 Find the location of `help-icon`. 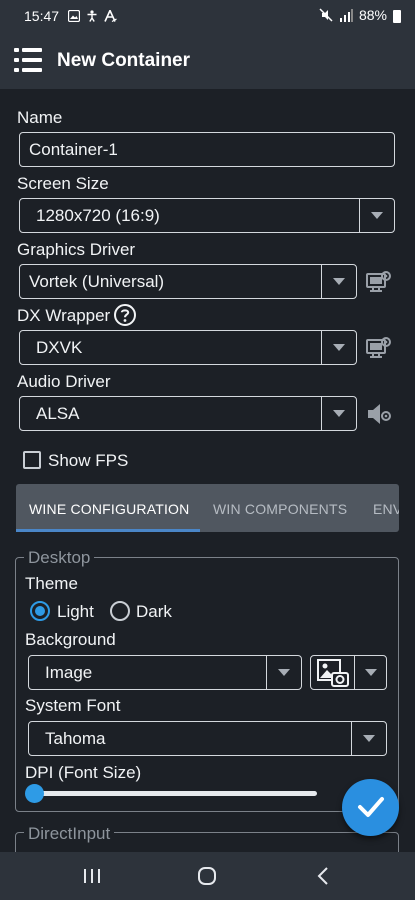

help-icon is located at coordinates (125, 315).